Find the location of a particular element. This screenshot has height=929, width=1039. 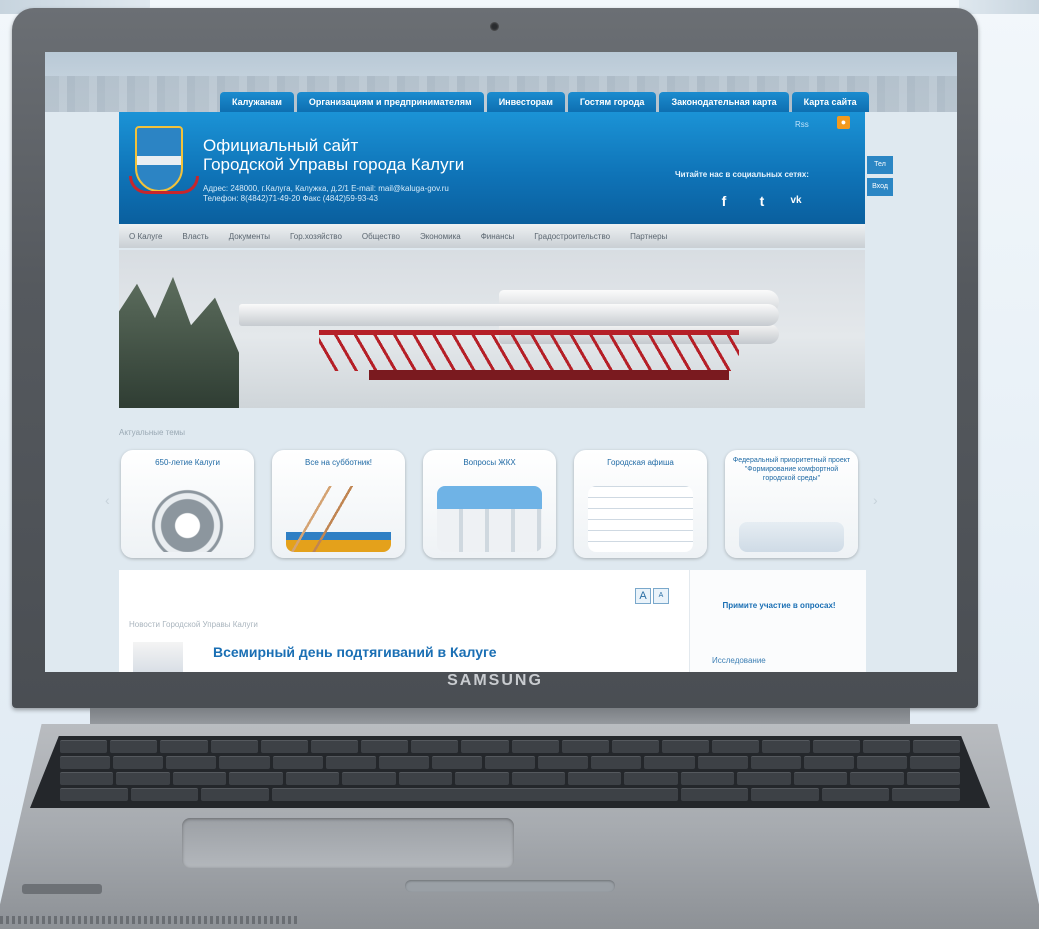

decorative-bar-right is located at coordinates (999, 7).